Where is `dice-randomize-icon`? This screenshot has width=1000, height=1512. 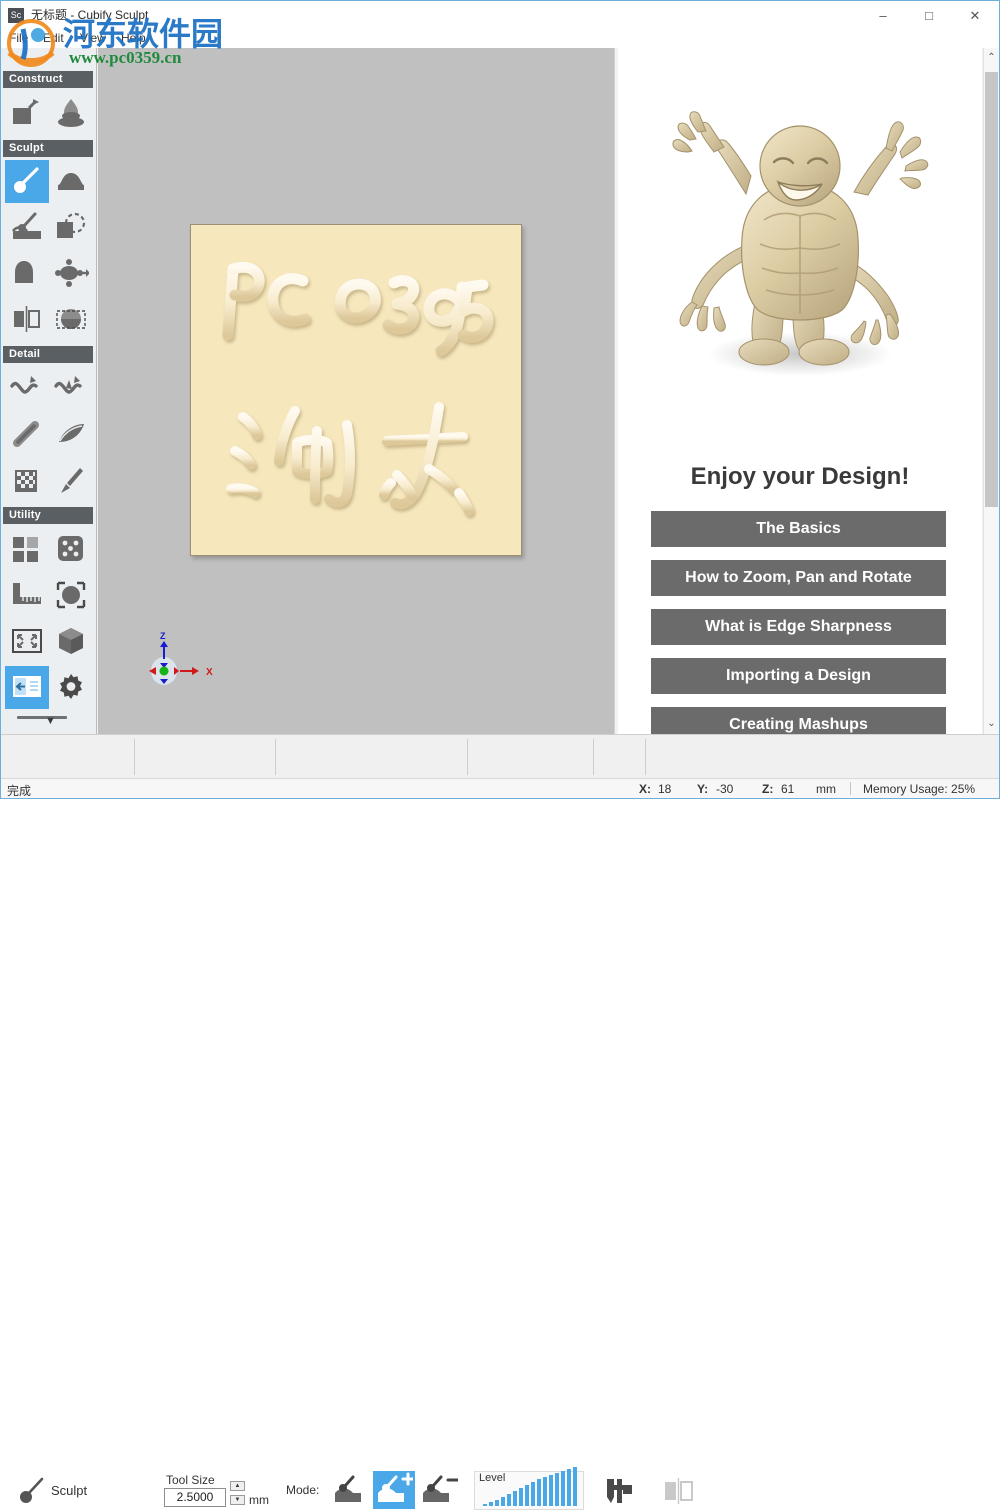
dice-randomize-icon is located at coordinates (70, 548).